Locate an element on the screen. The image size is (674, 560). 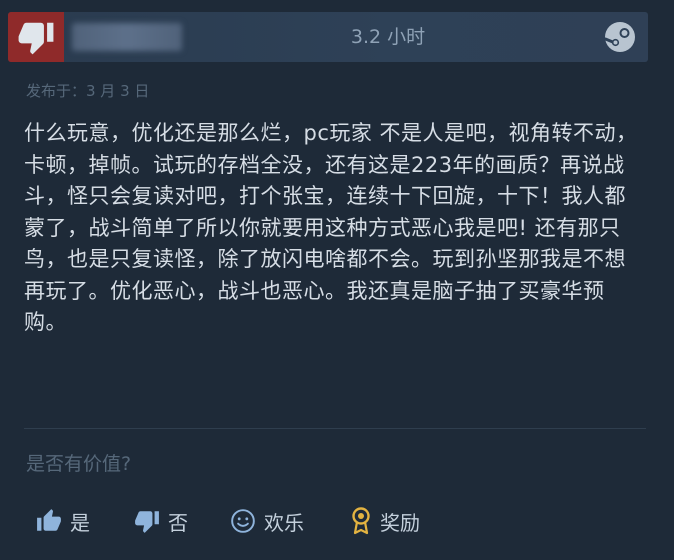
divider is located at coordinates (335, 428).